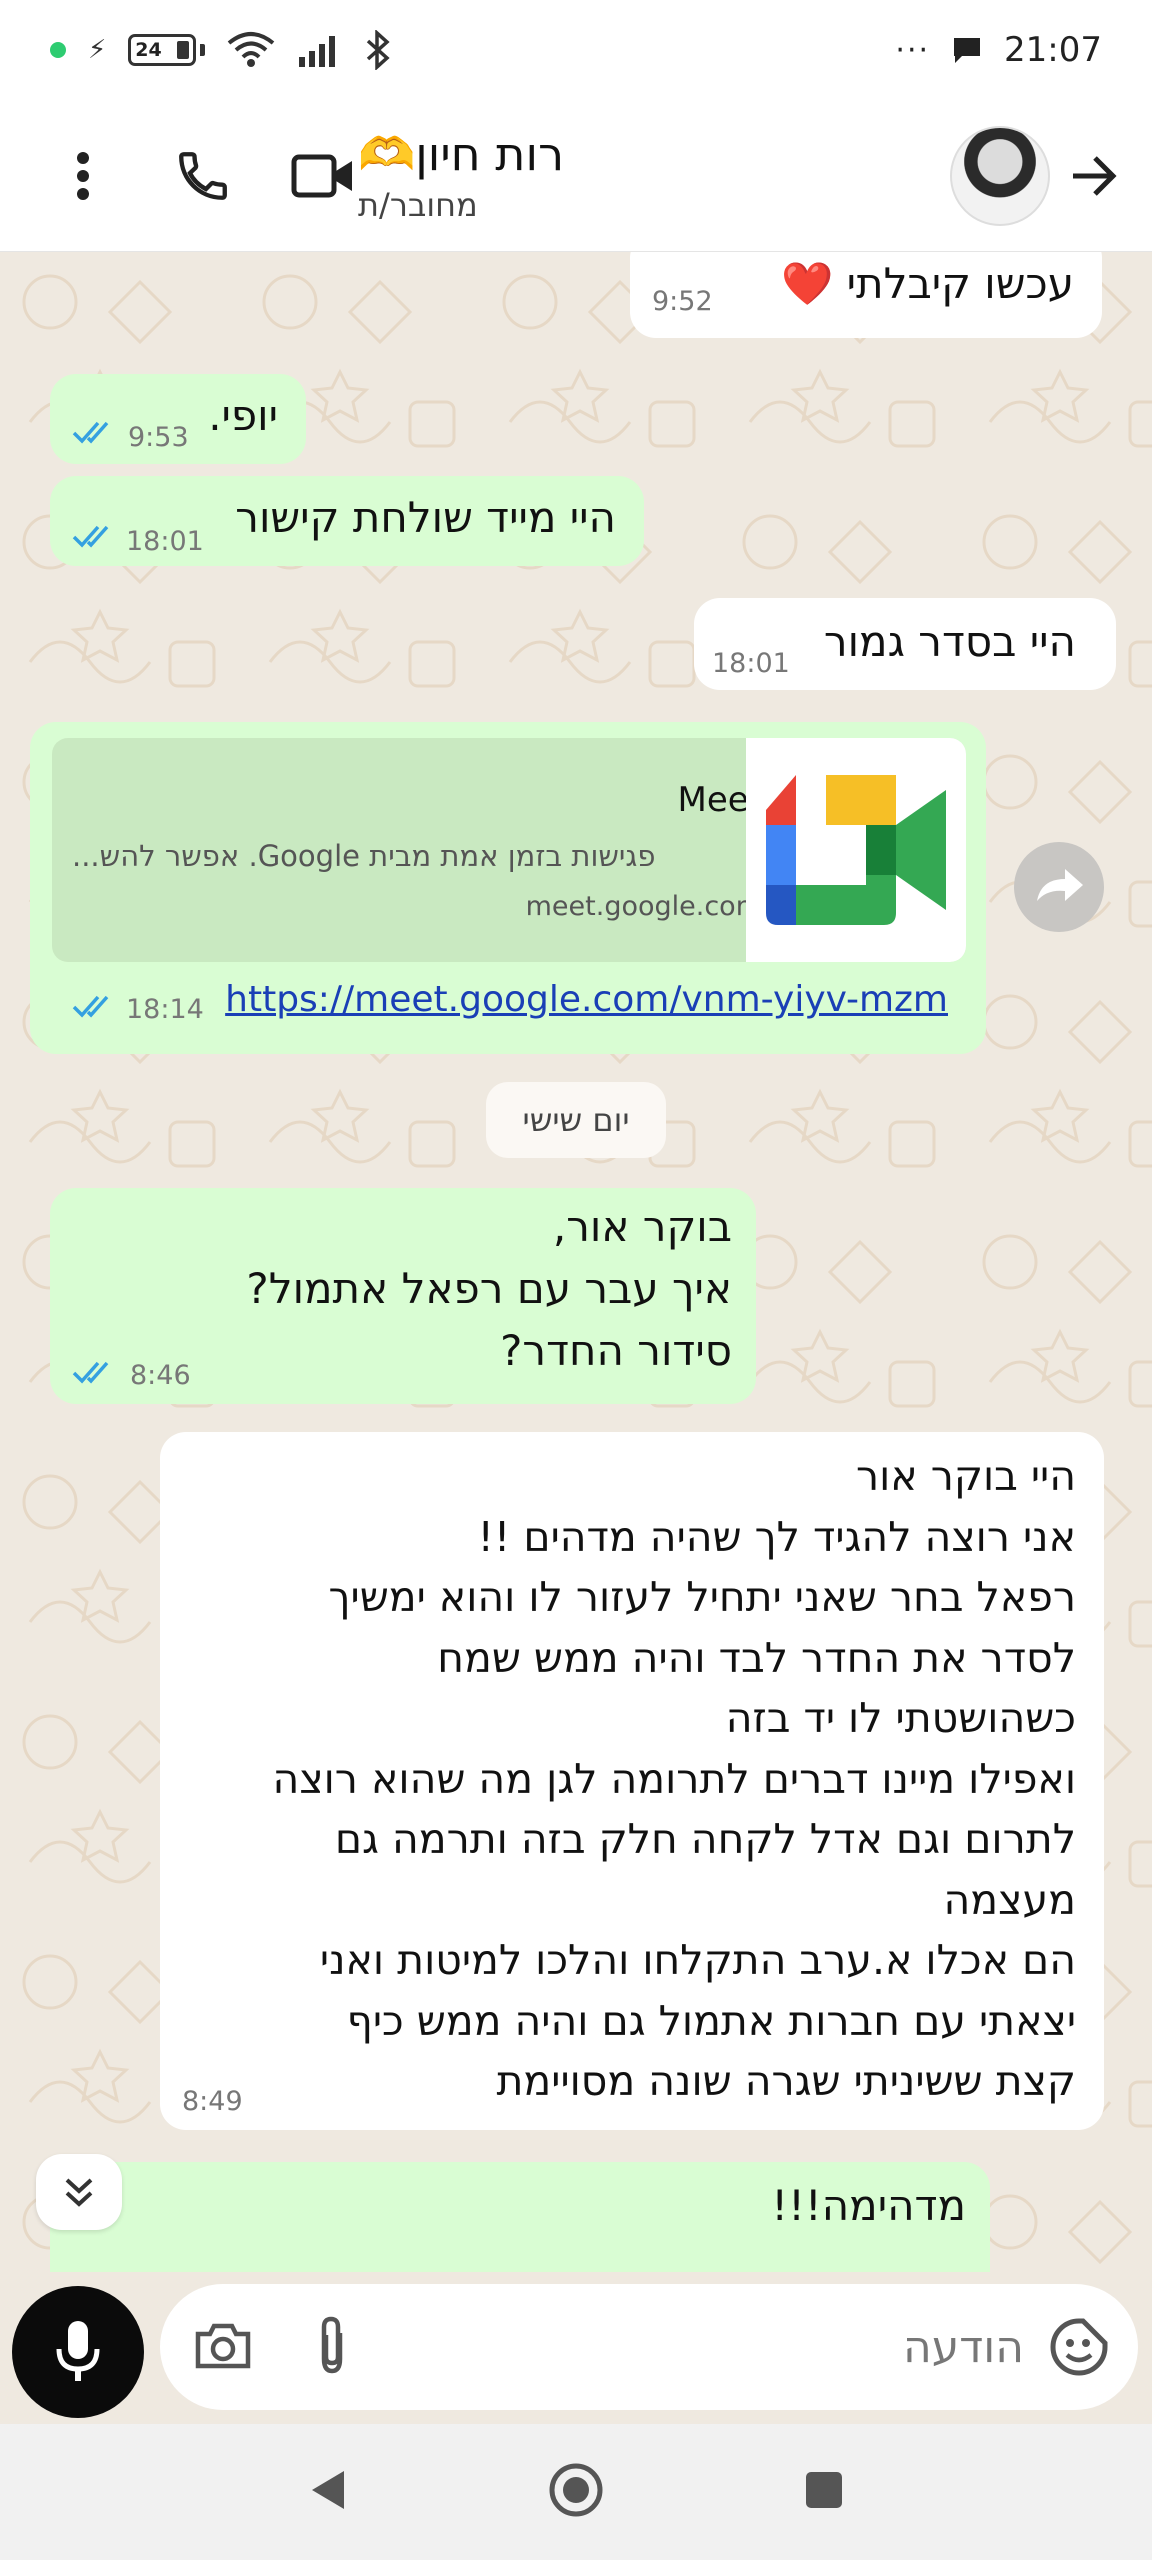 This screenshot has height=2560, width=1152. I want to click on more-vert-icon, so click(83, 175).